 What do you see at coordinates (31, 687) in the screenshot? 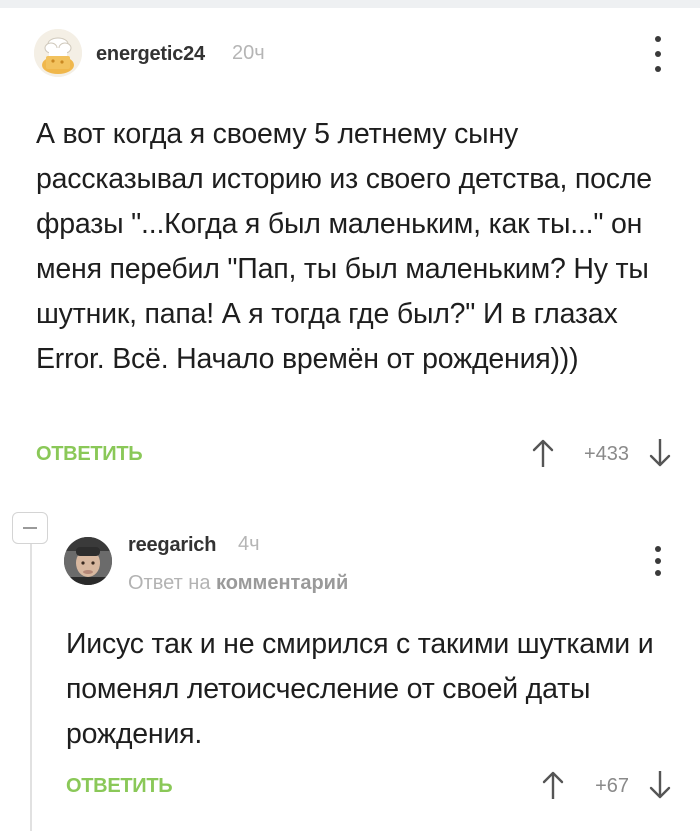
I see `thread-line` at bounding box center [31, 687].